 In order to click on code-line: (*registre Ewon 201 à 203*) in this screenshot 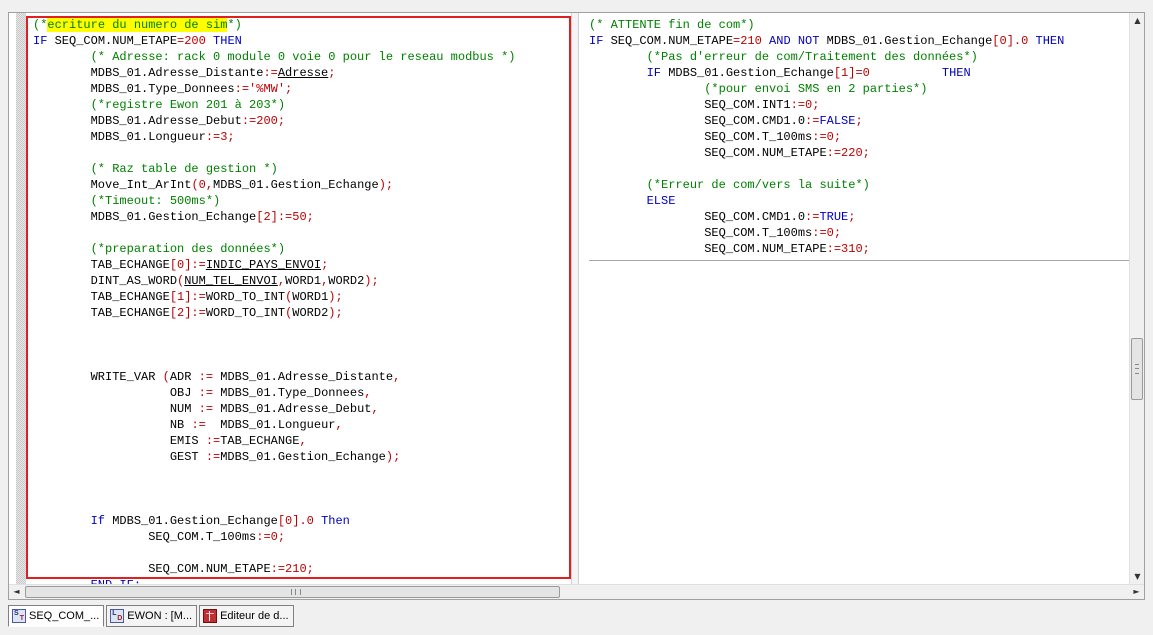, I will do `click(274, 105)`.